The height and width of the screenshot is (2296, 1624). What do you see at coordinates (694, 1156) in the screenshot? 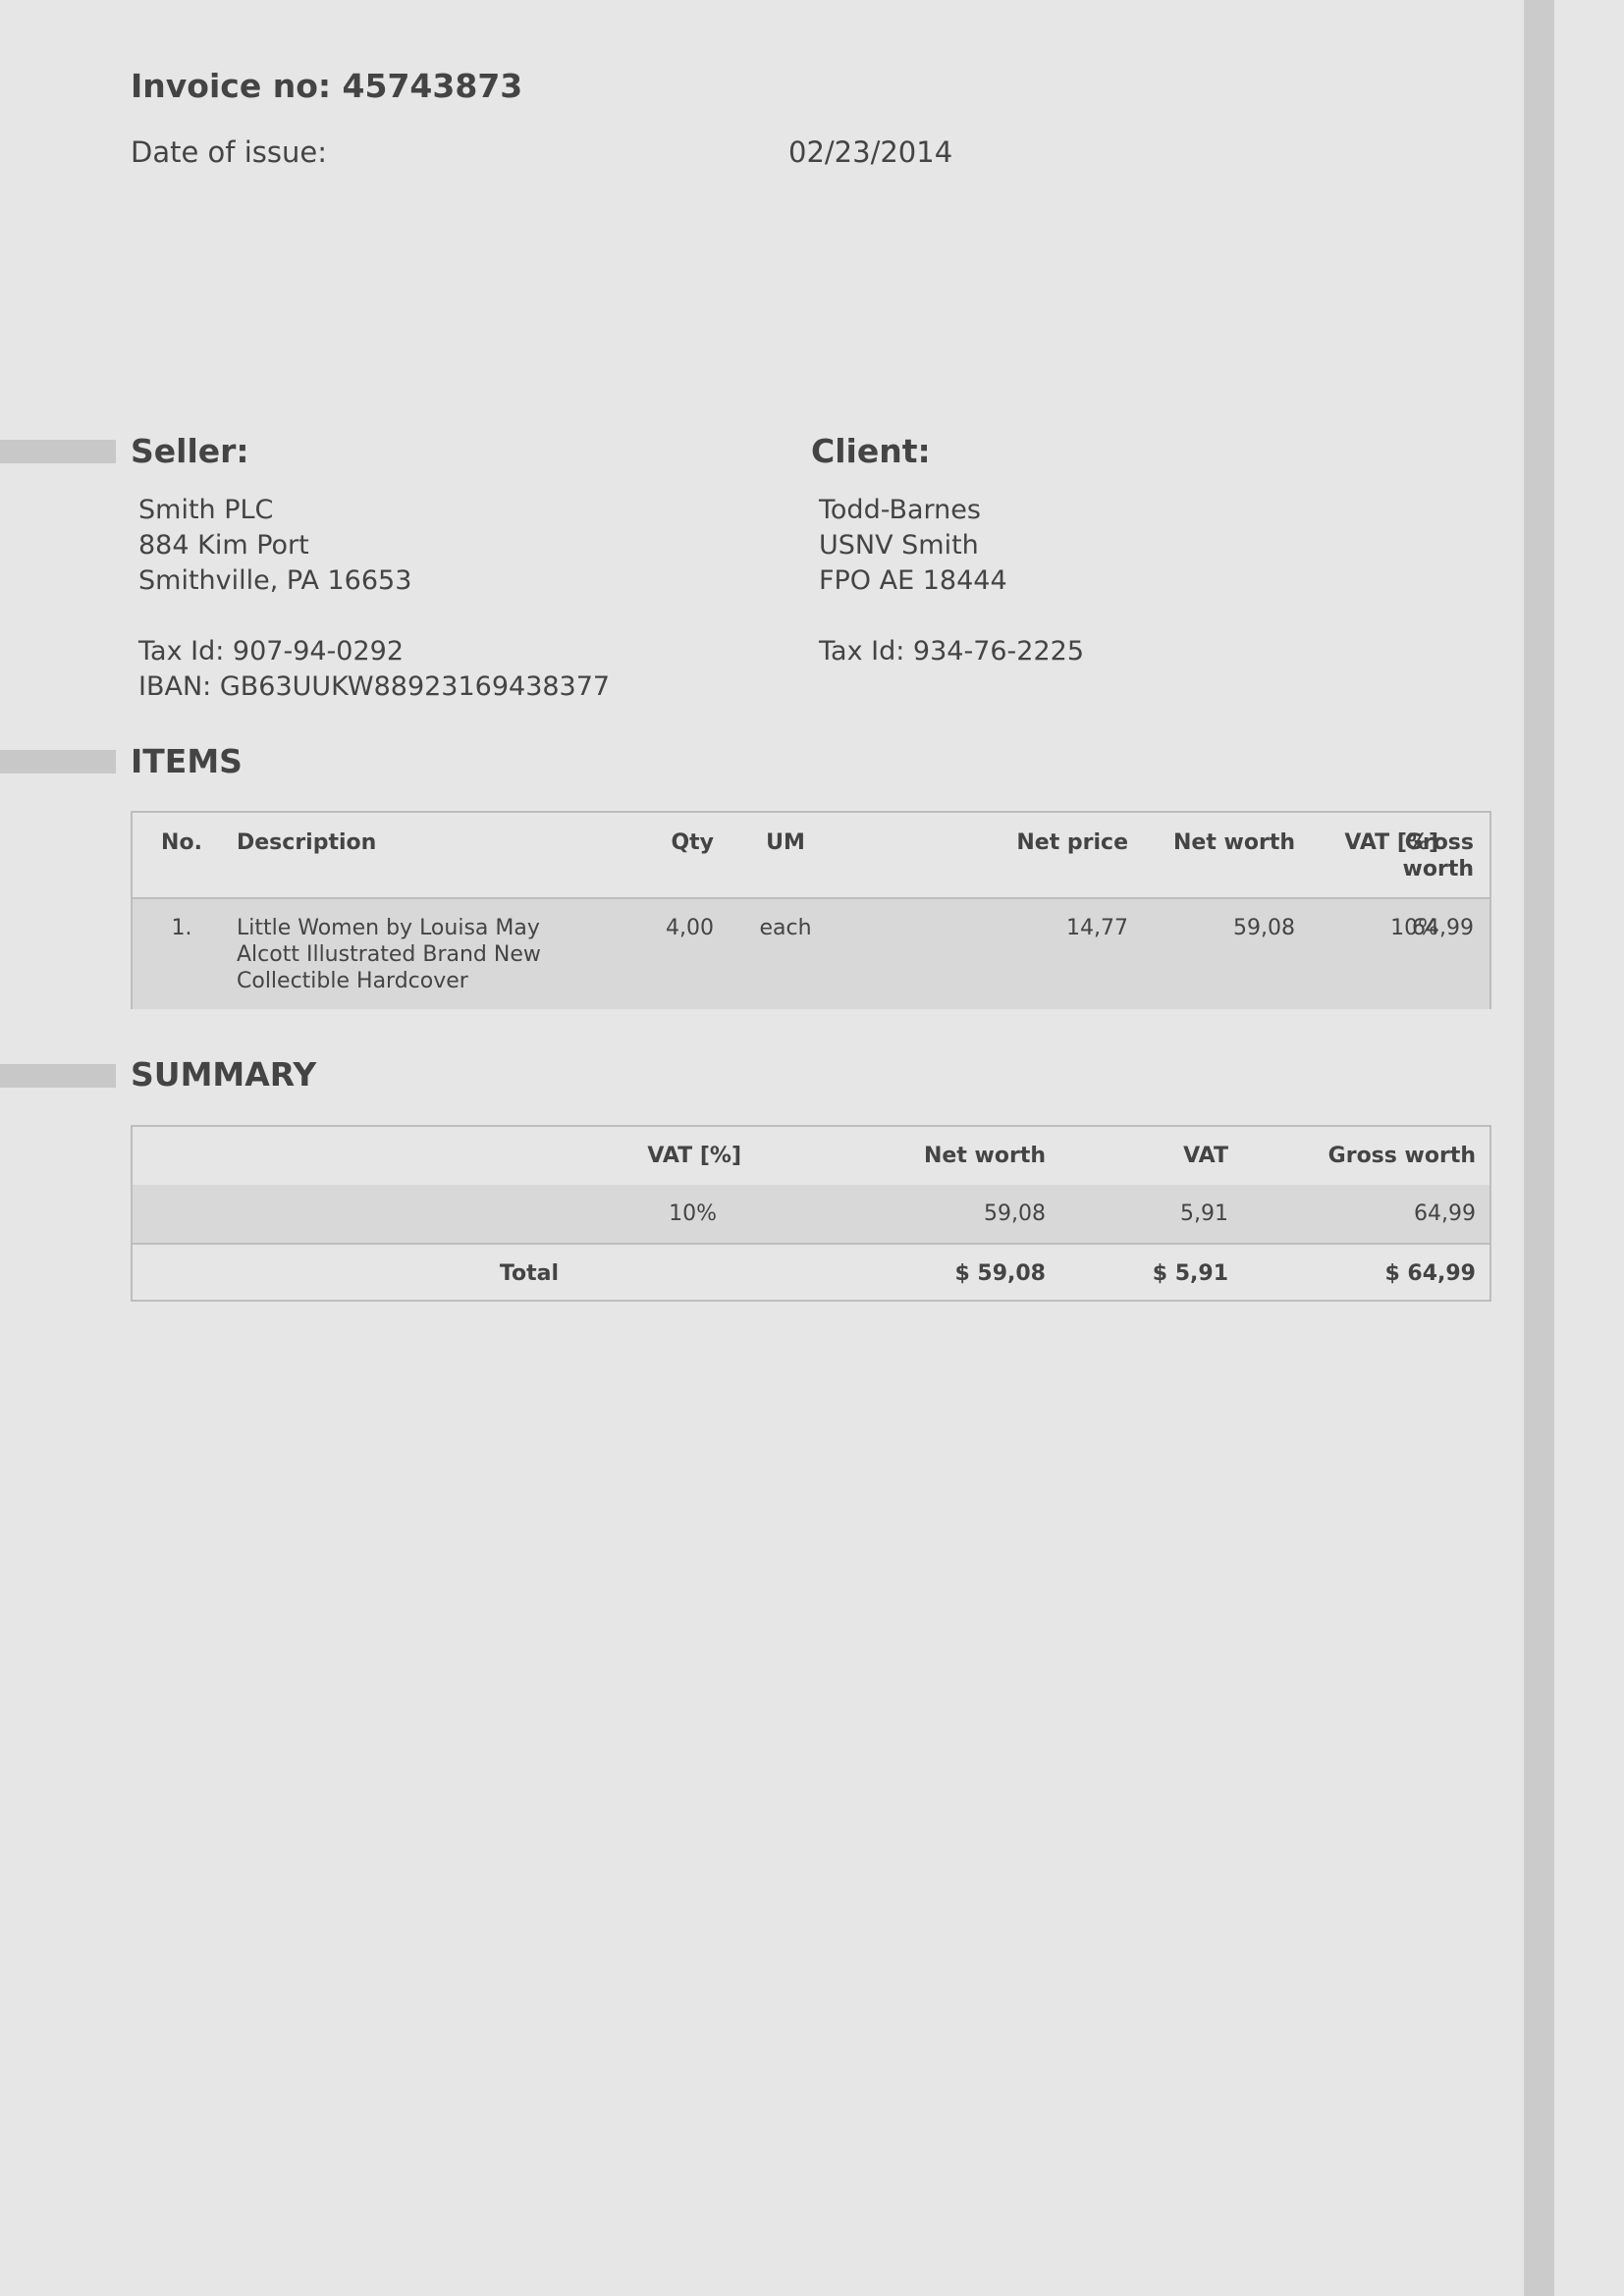
I see `summary-header-vat-rate: VAT [%]` at bounding box center [694, 1156].